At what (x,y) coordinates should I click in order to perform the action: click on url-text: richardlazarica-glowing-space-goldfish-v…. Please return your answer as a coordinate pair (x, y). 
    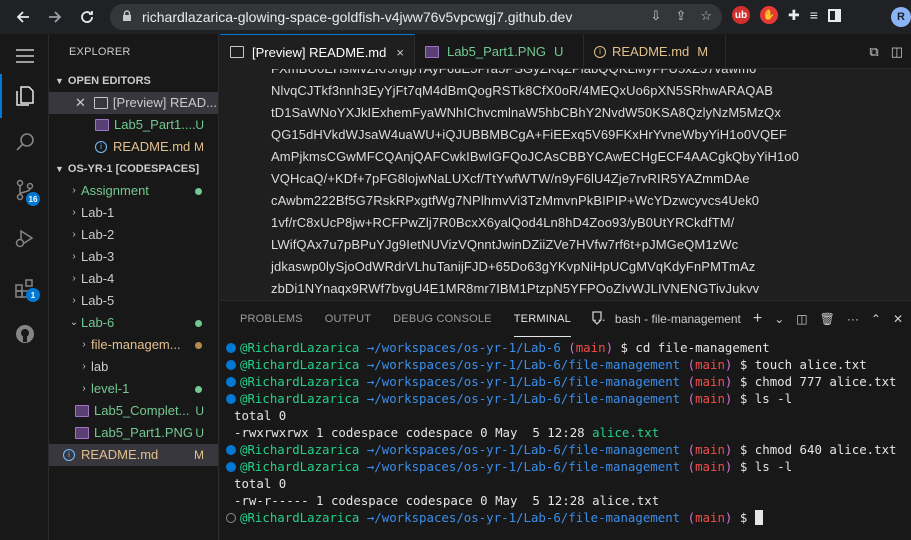
    Looking at the image, I should click on (357, 17).